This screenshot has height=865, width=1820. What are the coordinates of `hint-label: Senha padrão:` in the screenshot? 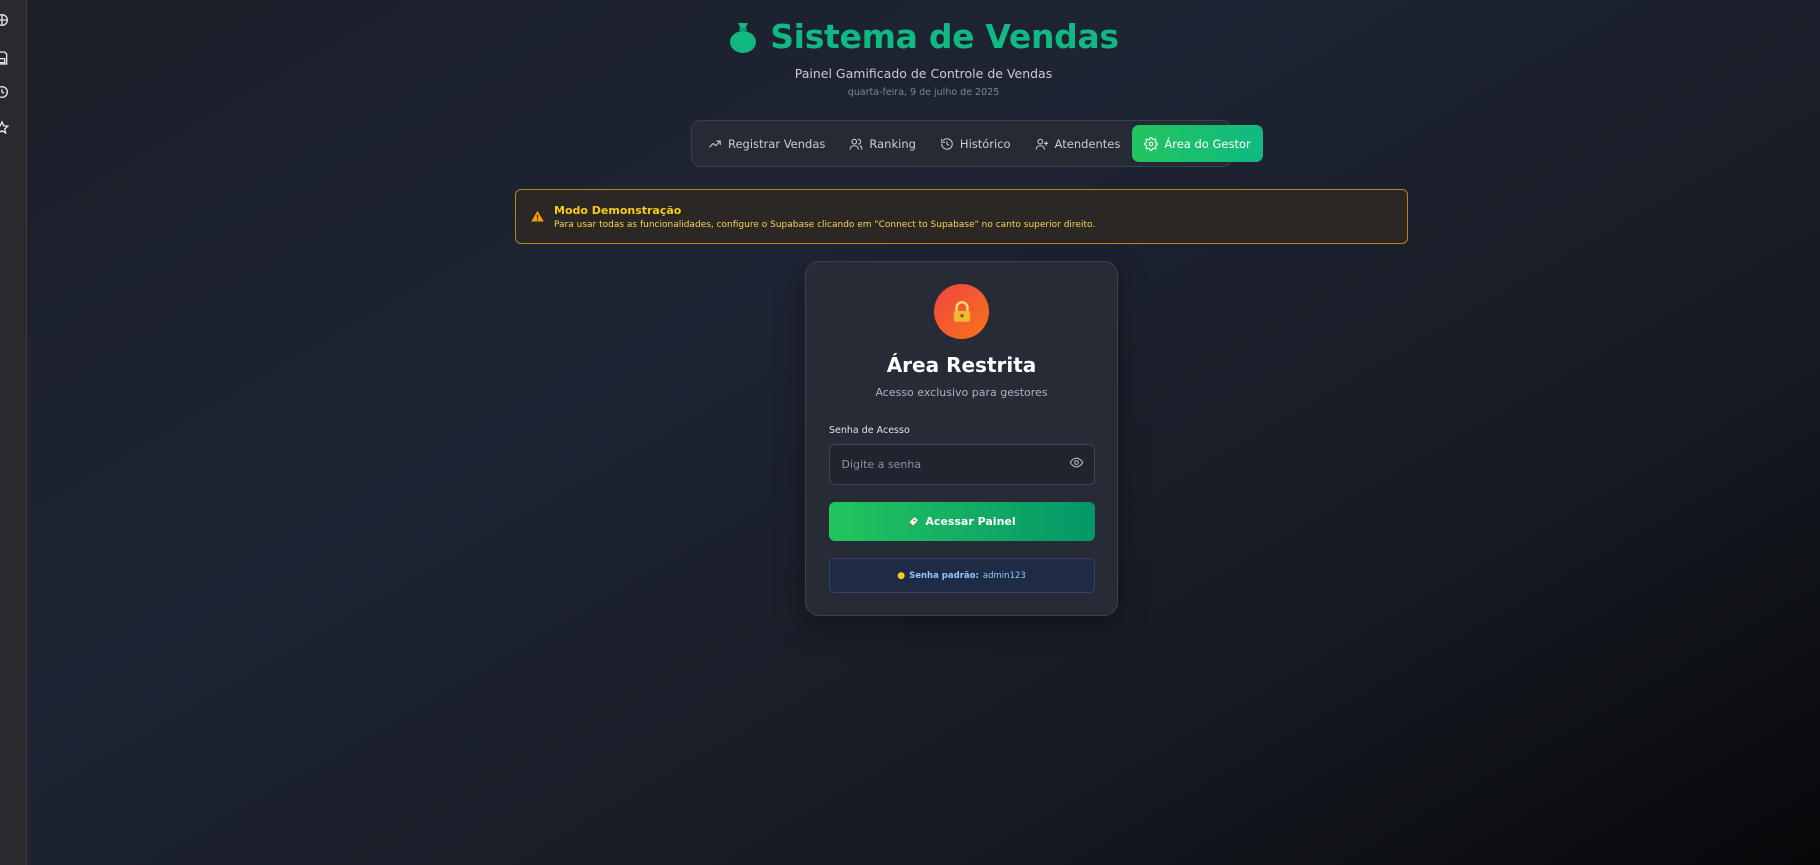 It's located at (944, 575).